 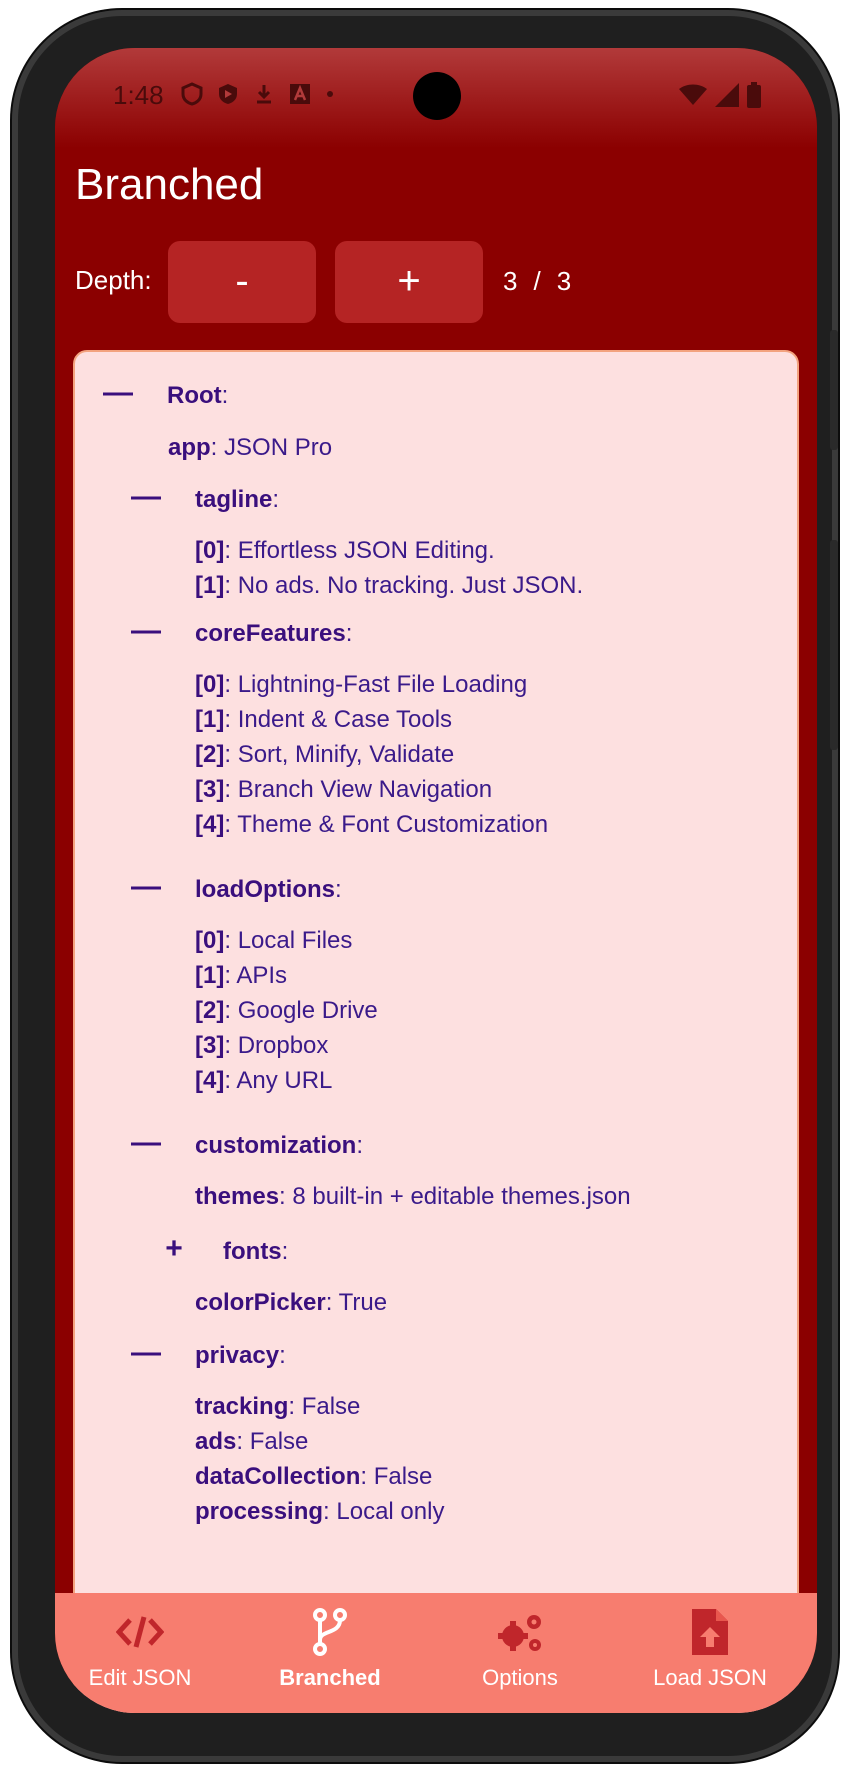 What do you see at coordinates (268, 889) in the screenshot?
I see `tree-node: loadOptions:` at bounding box center [268, 889].